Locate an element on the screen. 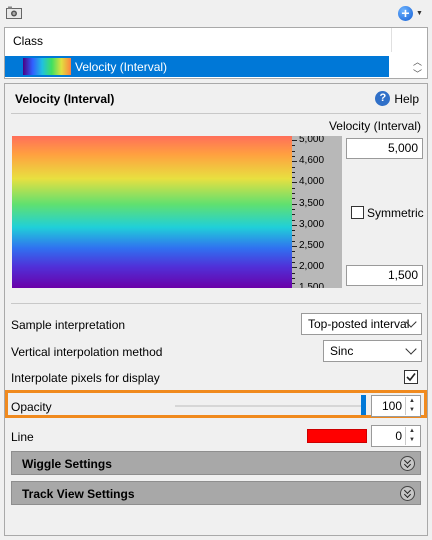  opacity-stepper: ▲ ▼ is located at coordinates (411, 406).